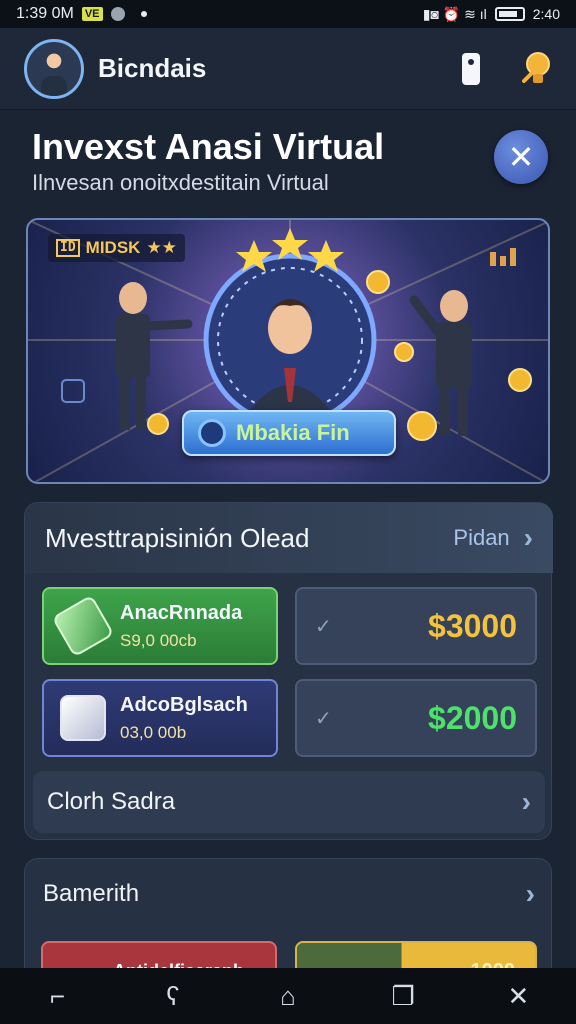 Image resolution: width=576 pixels, height=1024 pixels. Describe the element at coordinates (289, 802) in the screenshot. I see `investment-row-link: Clorh Sadra ›` at that location.